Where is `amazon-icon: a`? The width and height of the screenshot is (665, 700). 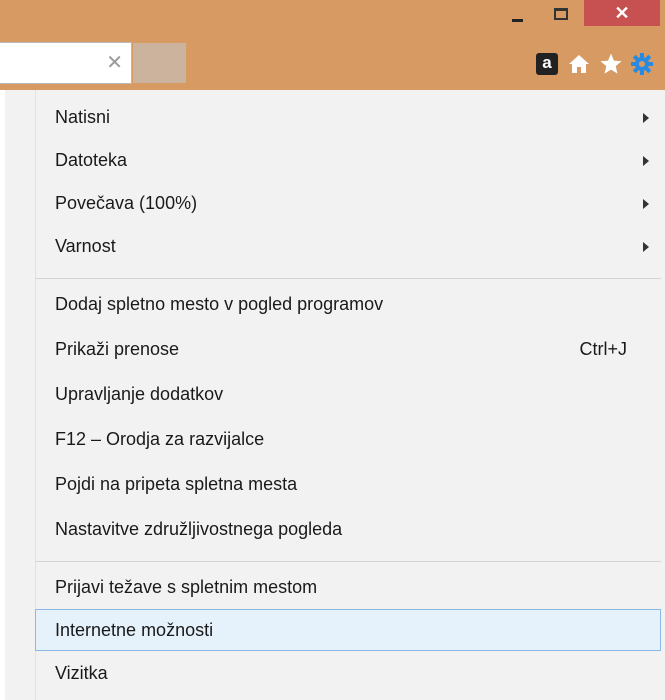
amazon-icon: a is located at coordinates (547, 64).